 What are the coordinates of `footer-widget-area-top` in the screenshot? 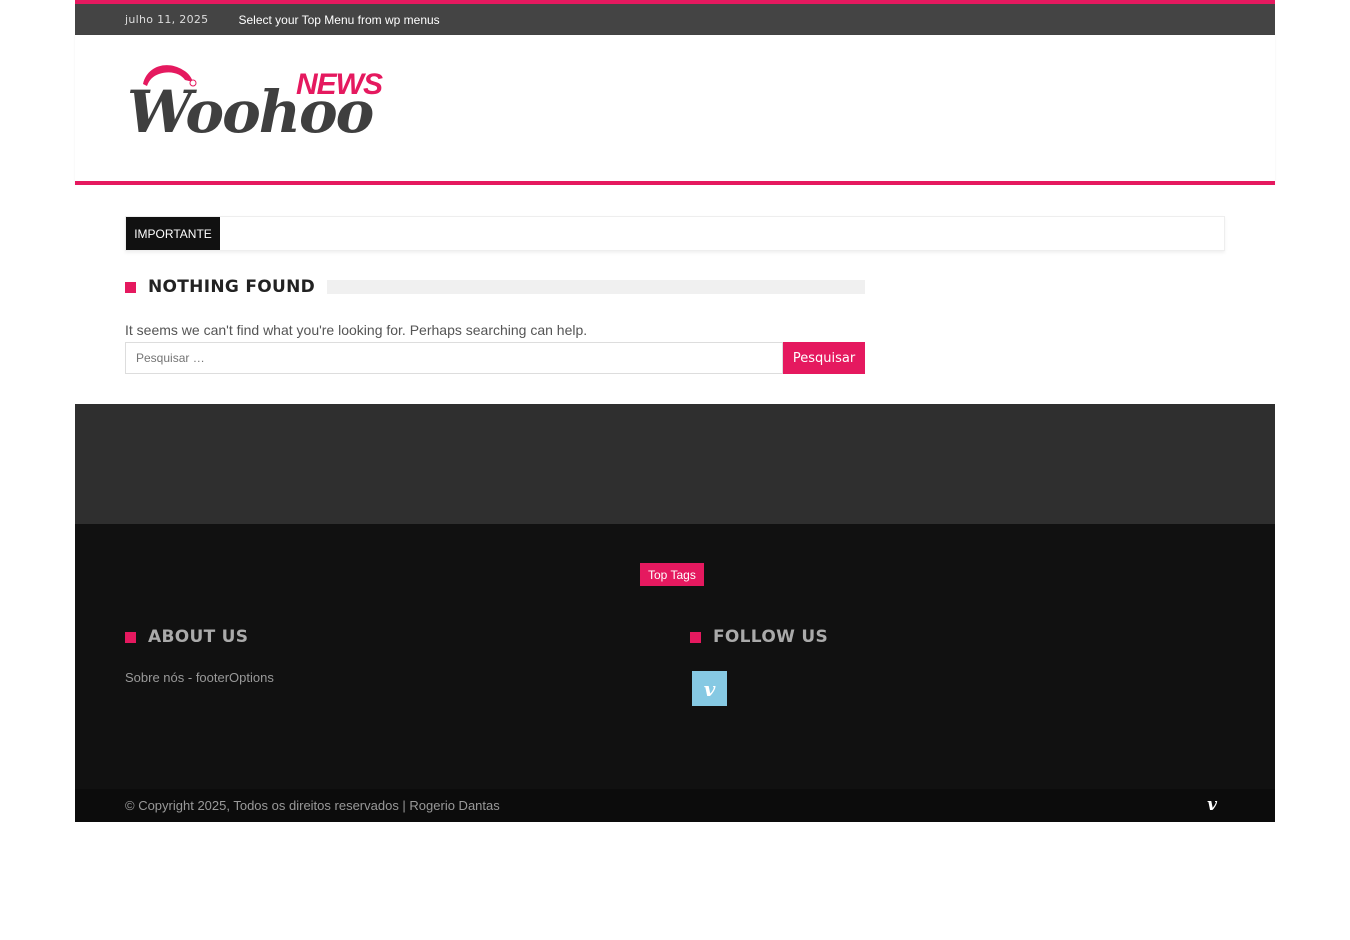 It's located at (675, 464).